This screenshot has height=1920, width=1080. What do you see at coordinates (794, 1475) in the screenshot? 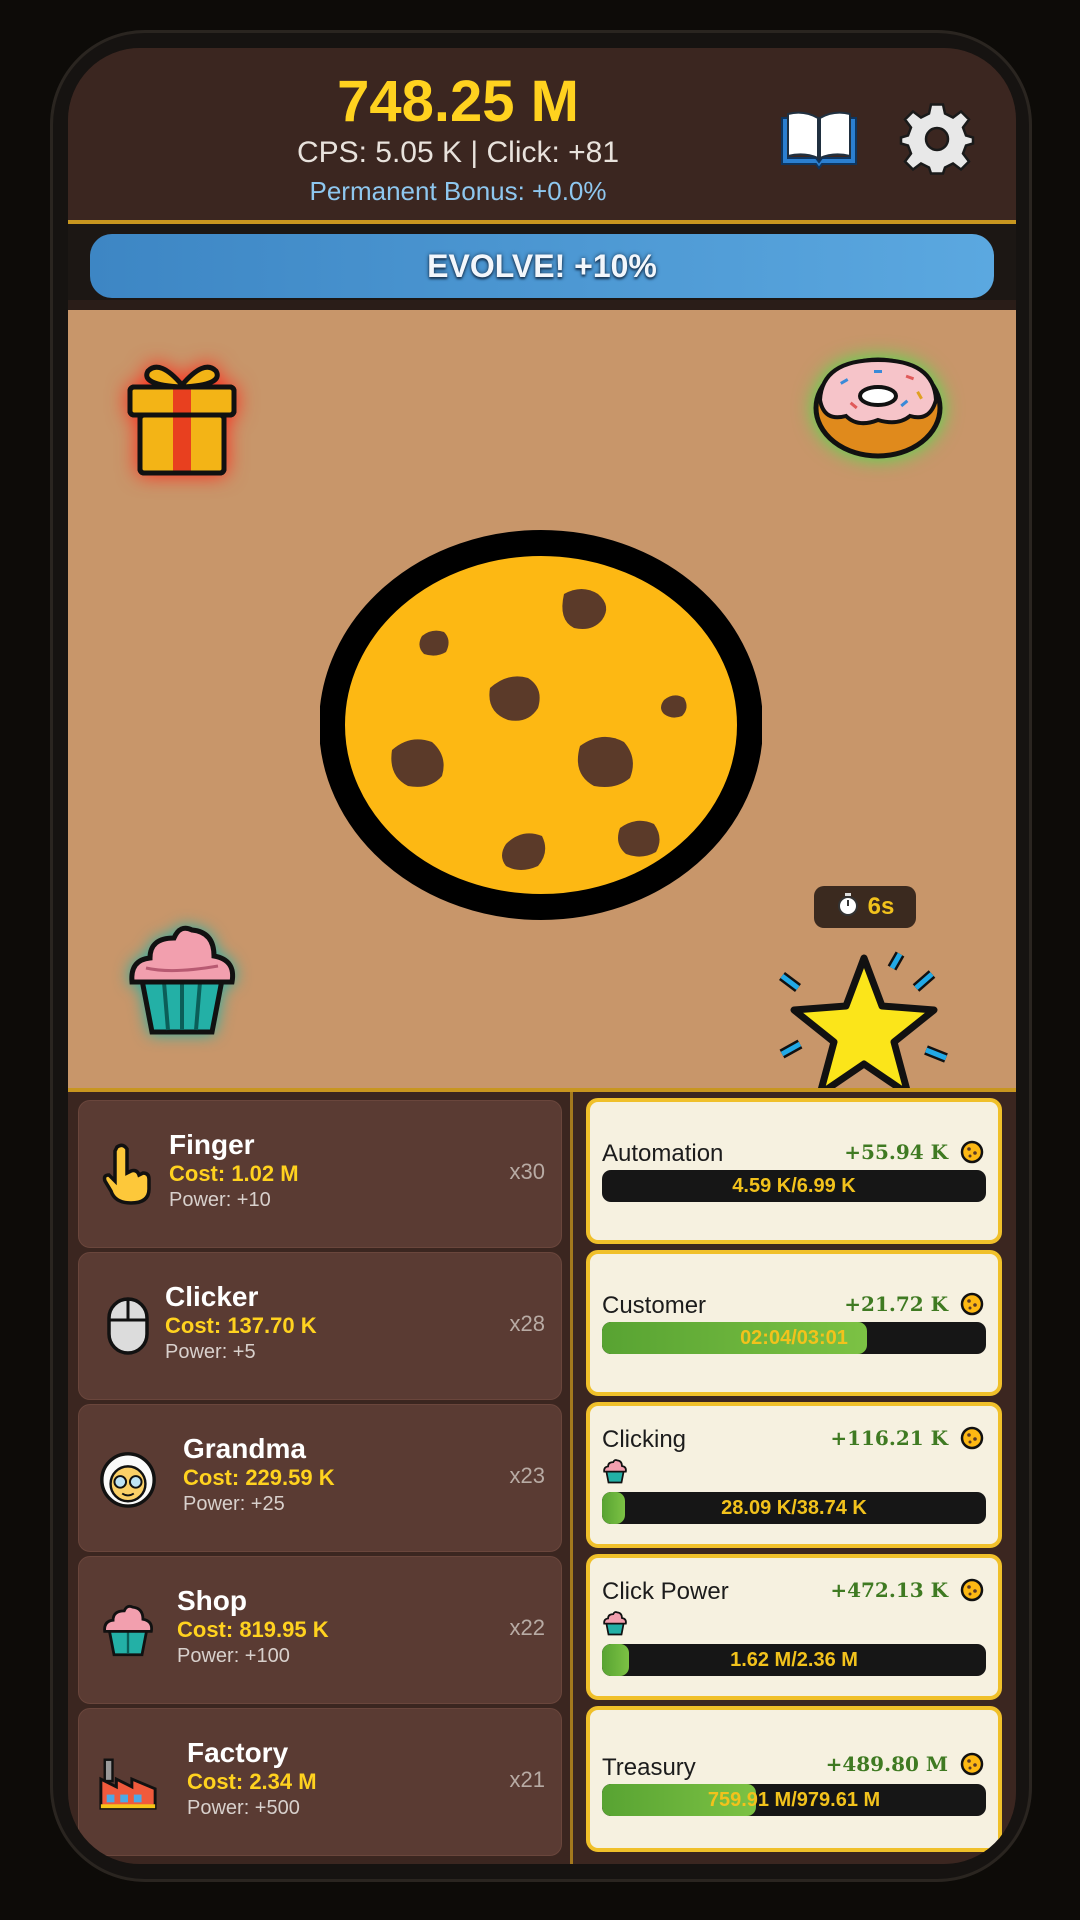
I see `upgrade-clicking: Clicking +116.21 K 28.09 K/38.74 K` at bounding box center [794, 1475].